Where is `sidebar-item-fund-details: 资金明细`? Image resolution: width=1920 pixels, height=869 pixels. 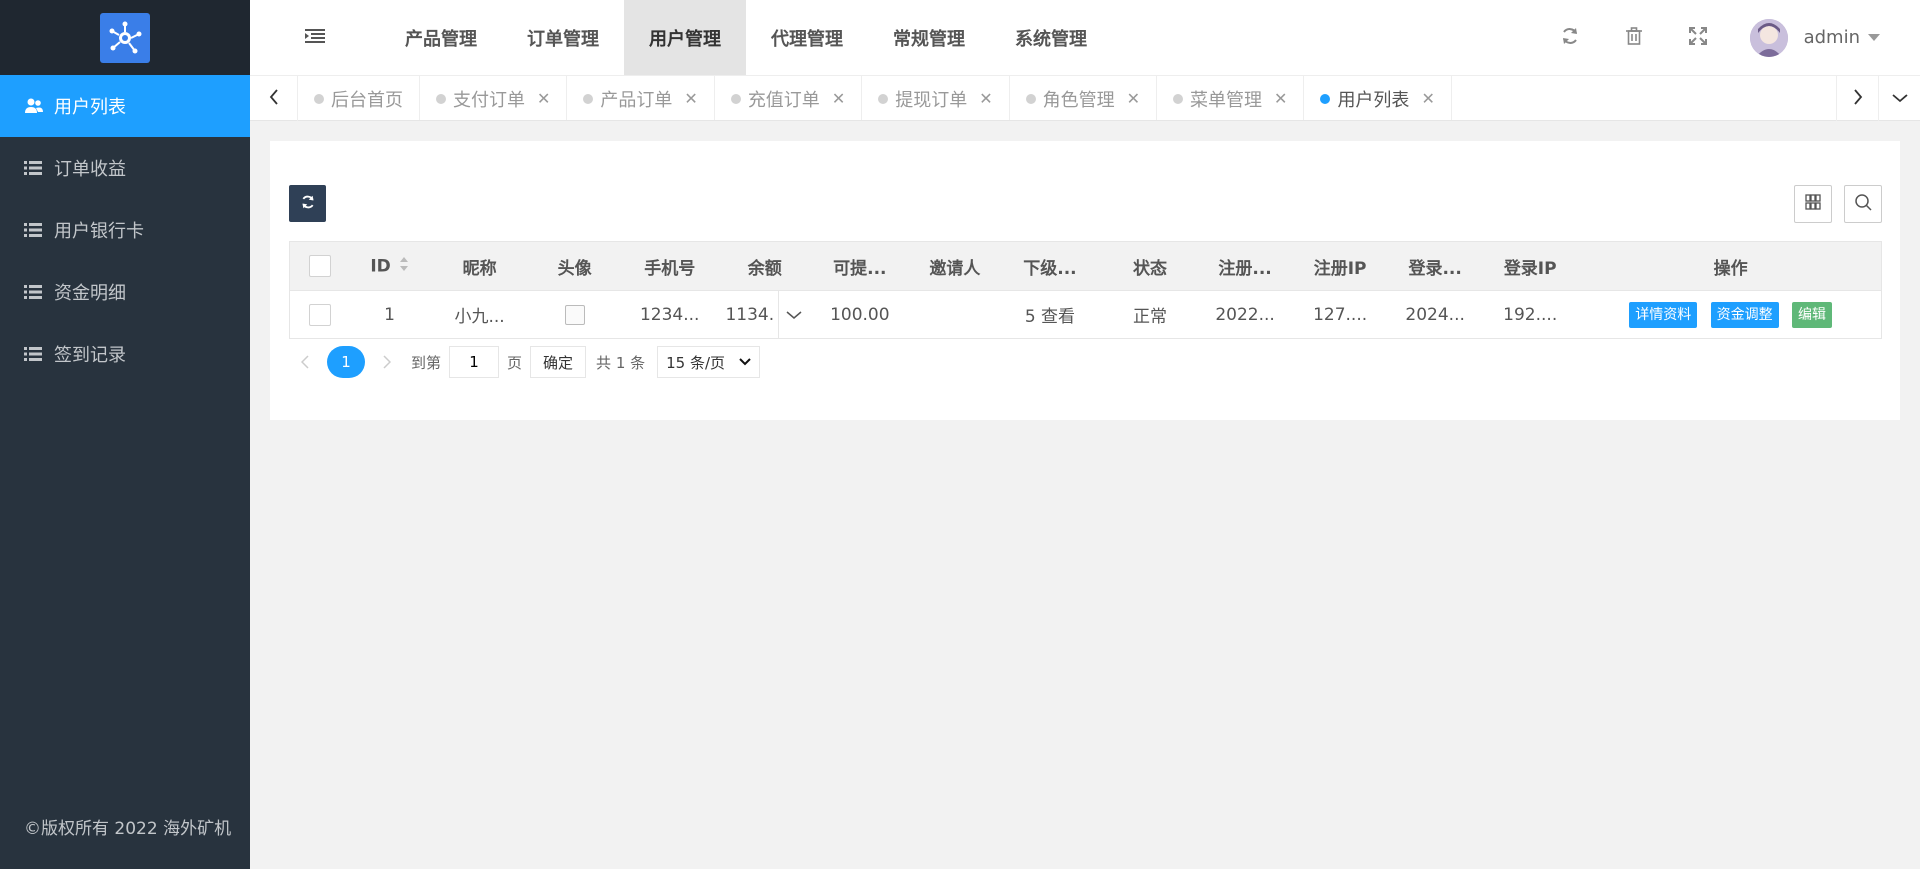 sidebar-item-fund-details: 资金明细 is located at coordinates (125, 292).